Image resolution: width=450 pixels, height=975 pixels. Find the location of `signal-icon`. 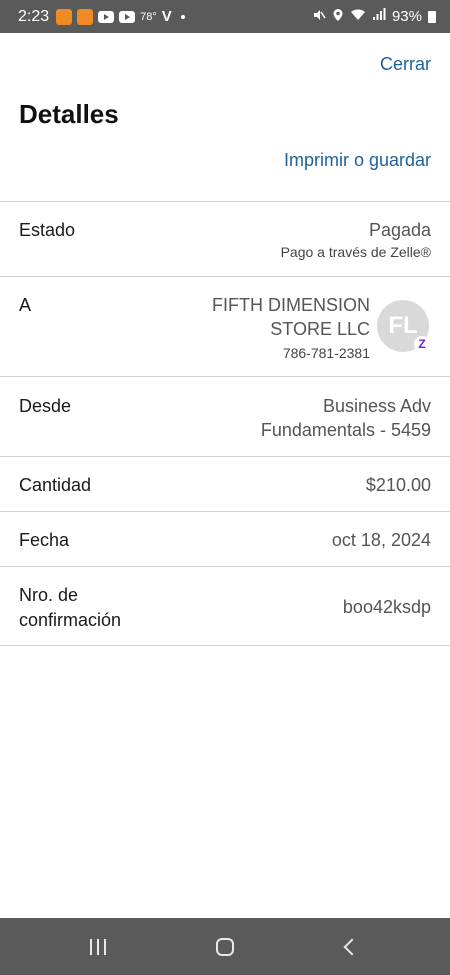

signal-icon is located at coordinates (379, 16).